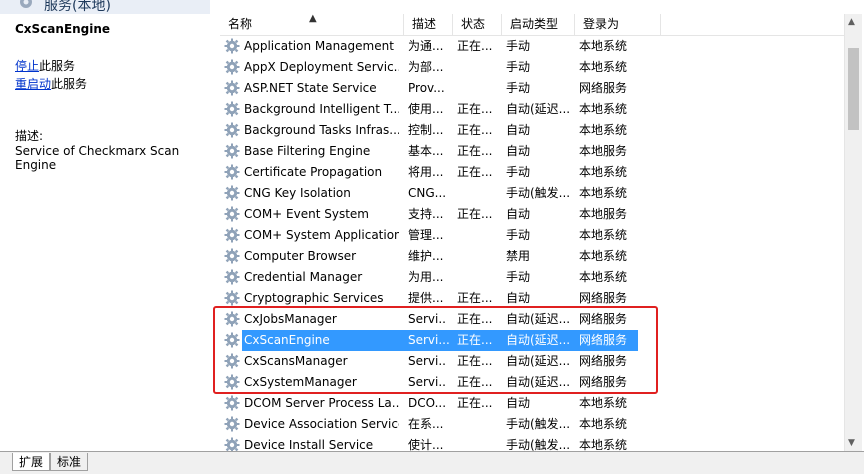 The height and width of the screenshot is (474, 864). What do you see at coordinates (33, 84) in the screenshot?
I see `restart-service-link: 重启动` at bounding box center [33, 84].